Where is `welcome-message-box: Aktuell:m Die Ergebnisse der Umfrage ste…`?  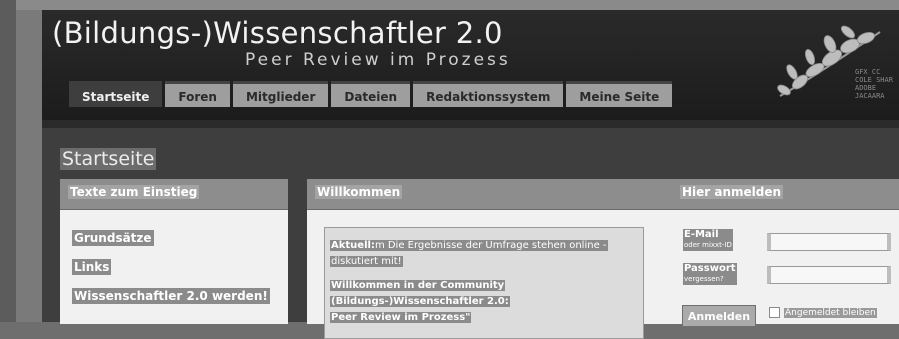 welcome-message-box: Aktuell:m Die Ergebnisse der Umfrage ste… is located at coordinates (484, 283).